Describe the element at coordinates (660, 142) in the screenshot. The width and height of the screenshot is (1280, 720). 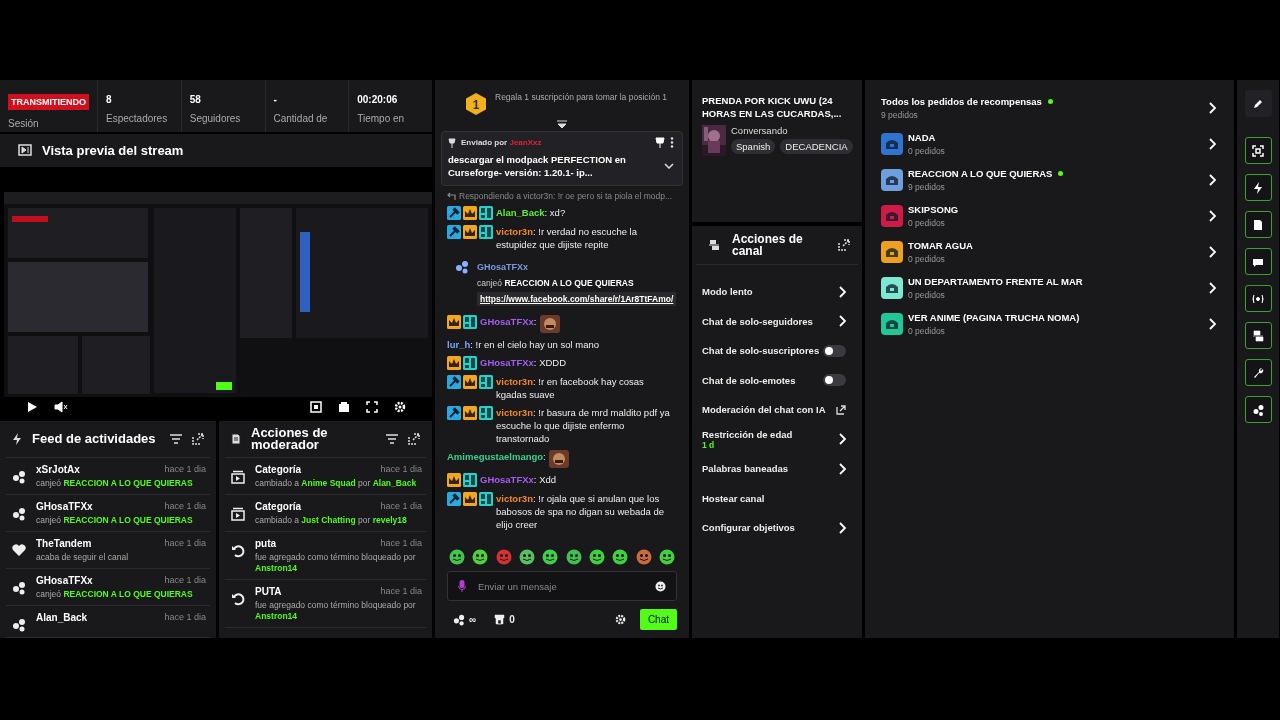
I see `pin-icon` at that location.